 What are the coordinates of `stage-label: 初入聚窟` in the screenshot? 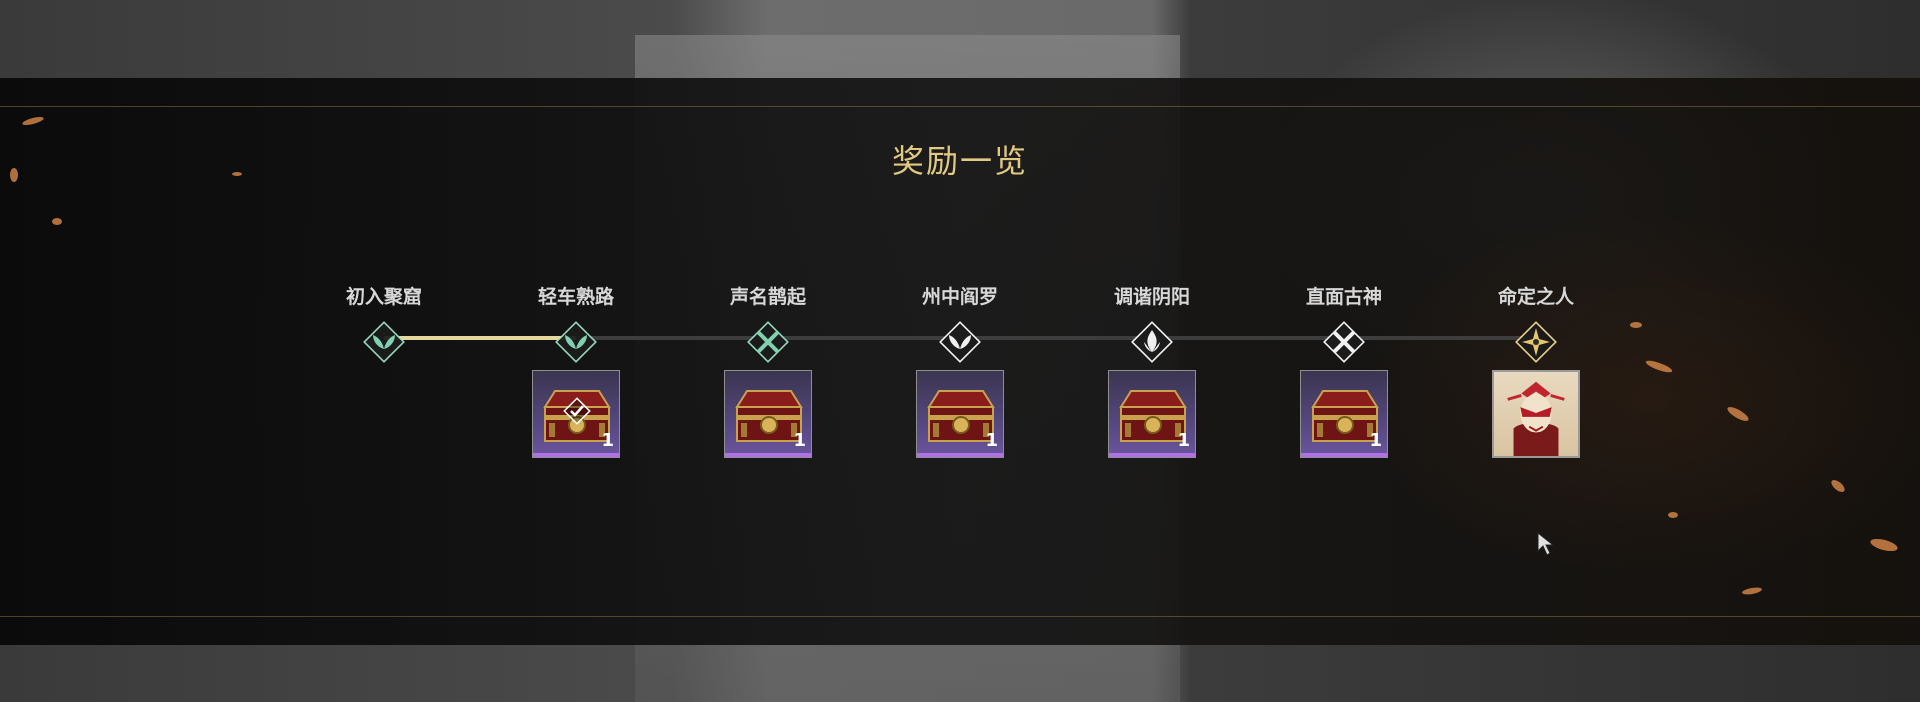 It's located at (383, 297).